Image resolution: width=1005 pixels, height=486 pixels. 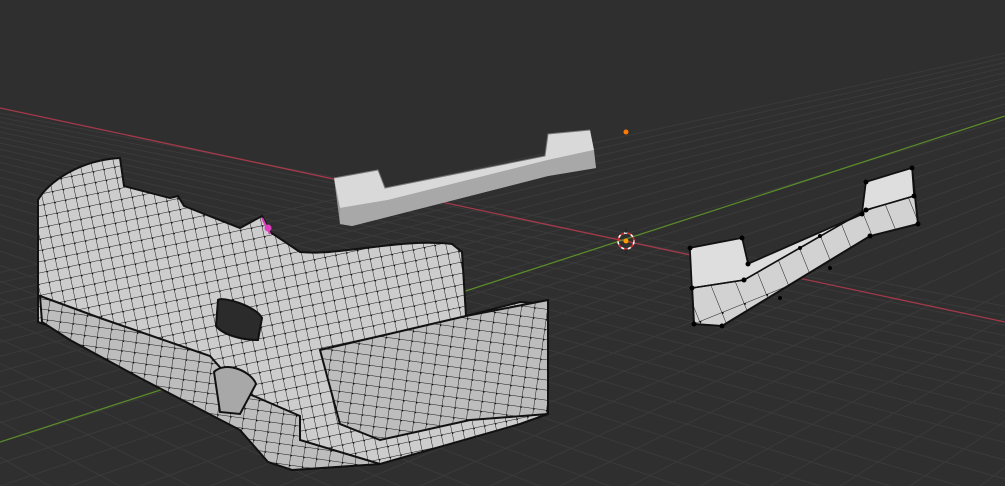 I want to click on side-skirt-wireframe-object, so click(x=804, y=247).